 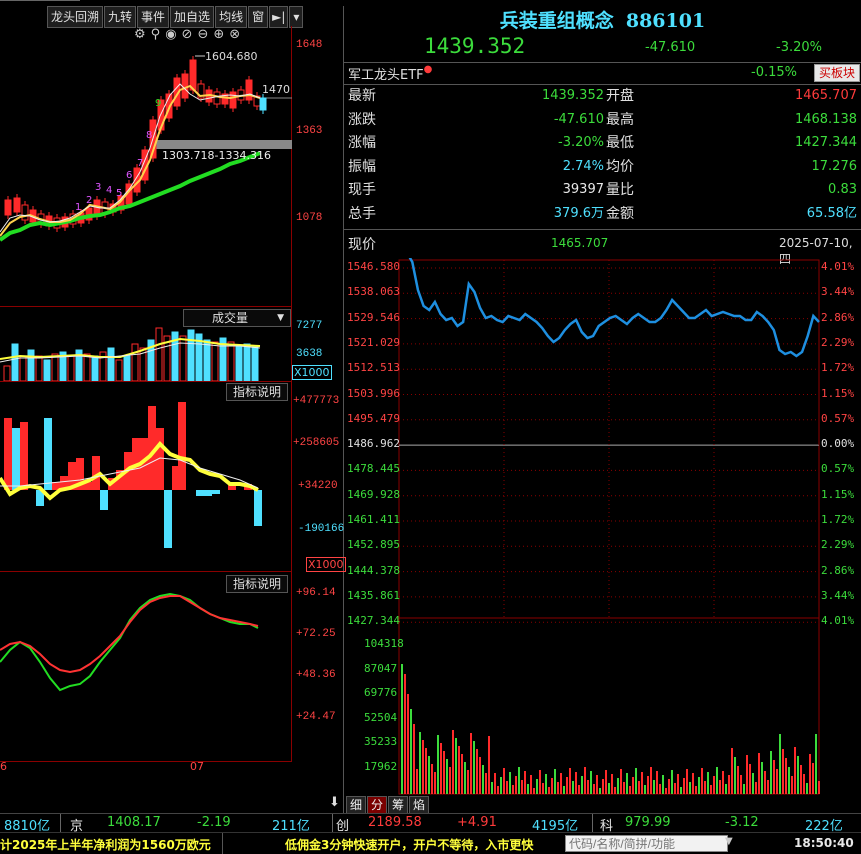 What do you see at coordinates (390, 73) in the screenshot?
I see `etf-name: 军工龙头ETF●` at bounding box center [390, 73].